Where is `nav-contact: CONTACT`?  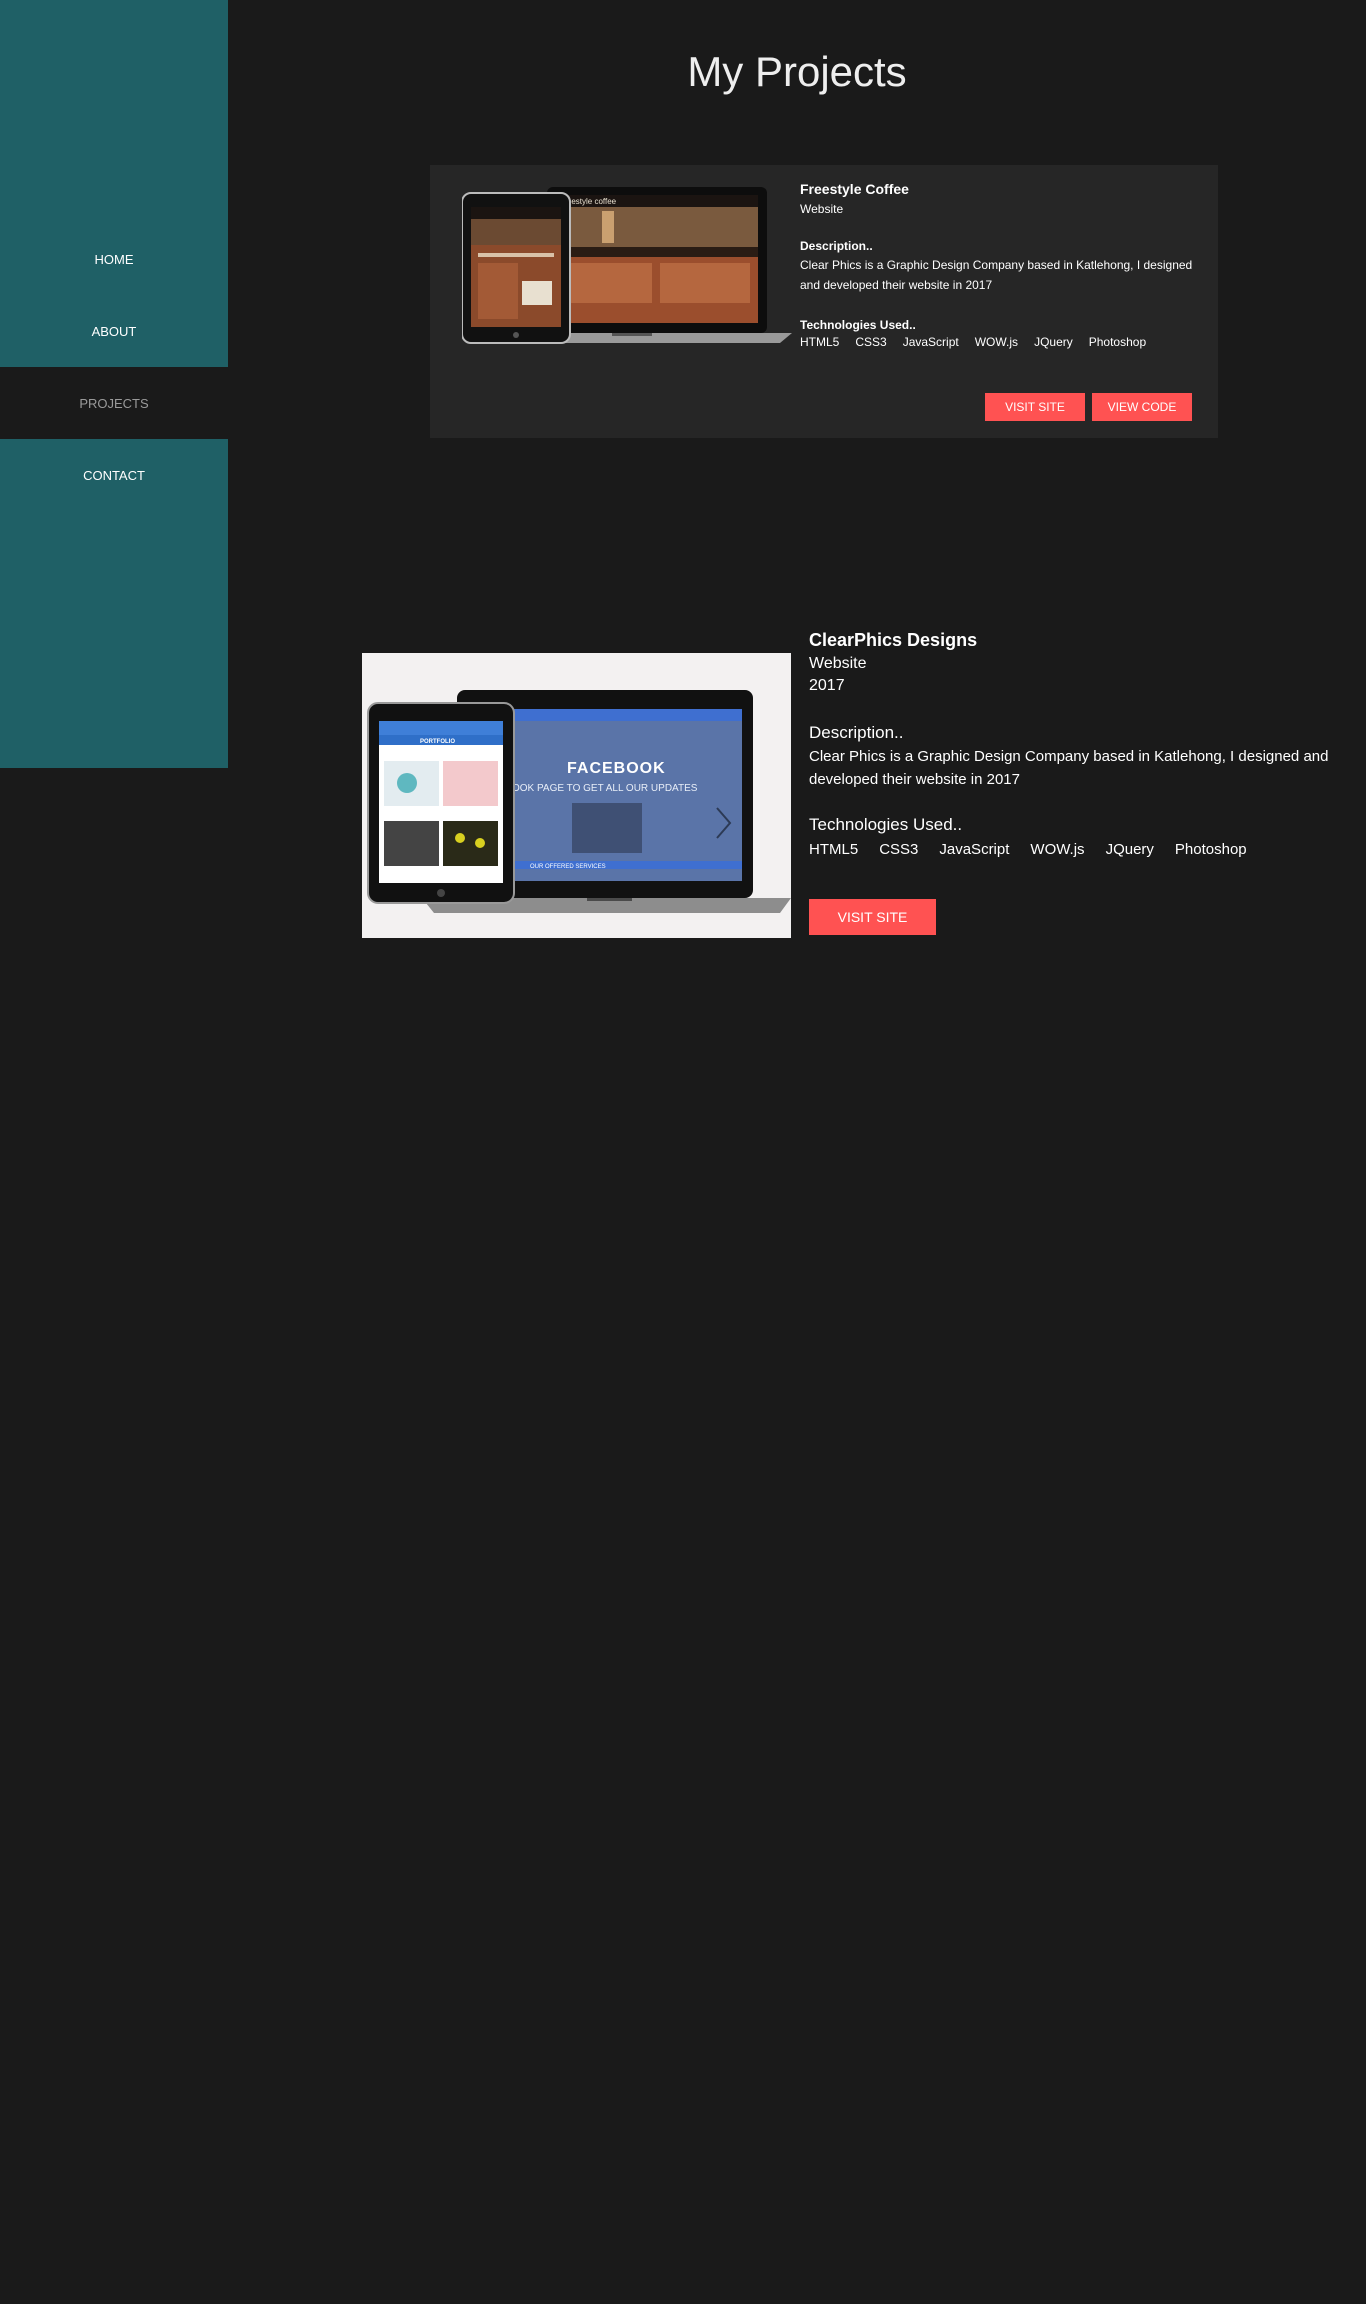 nav-contact: CONTACT is located at coordinates (114, 475).